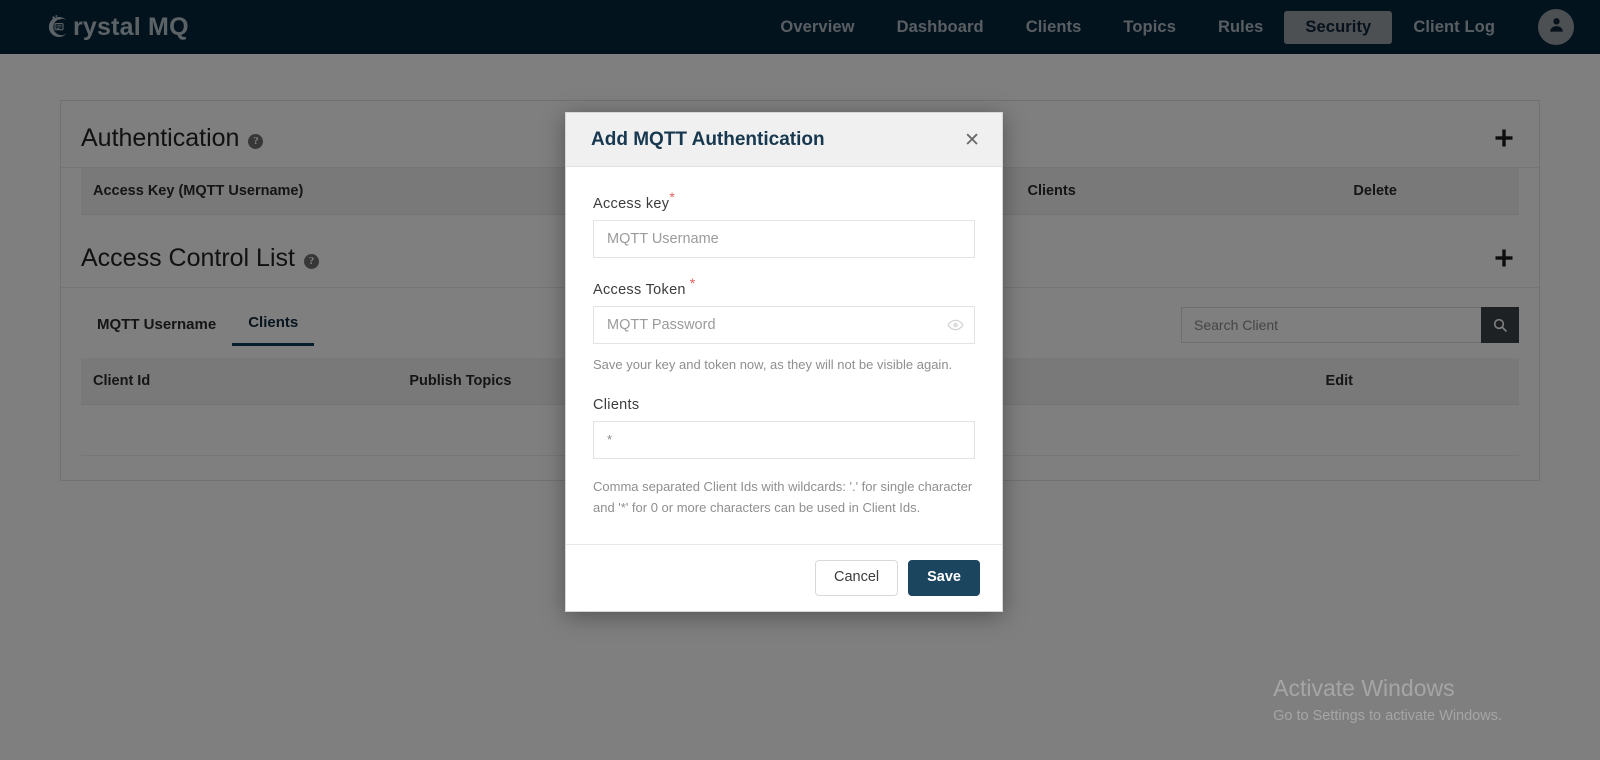  I want to click on access-token-field: Access Token *, so click(784, 309).